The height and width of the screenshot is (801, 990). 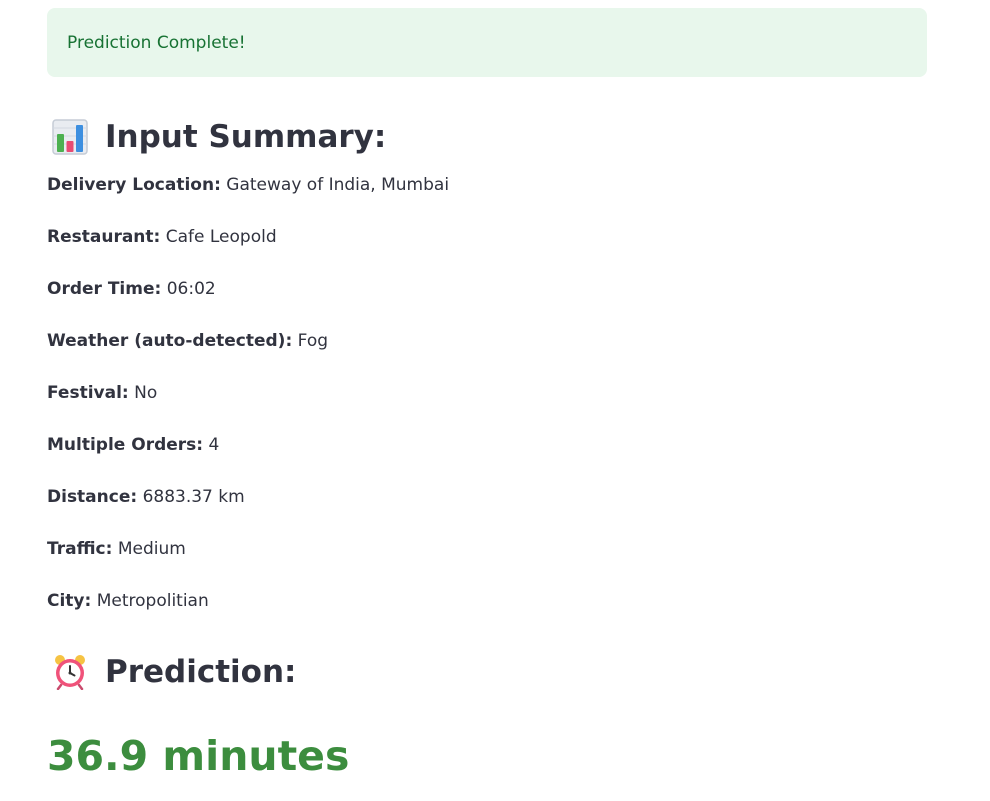 What do you see at coordinates (214, 445) in the screenshot?
I see `summary-row-value: 4` at bounding box center [214, 445].